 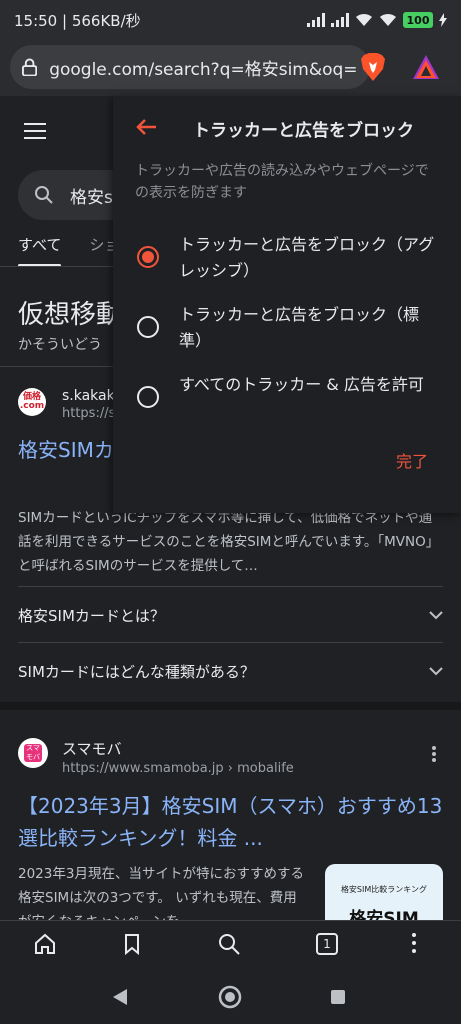 I want to click on site-name: s.kakak, so click(x=88, y=396).